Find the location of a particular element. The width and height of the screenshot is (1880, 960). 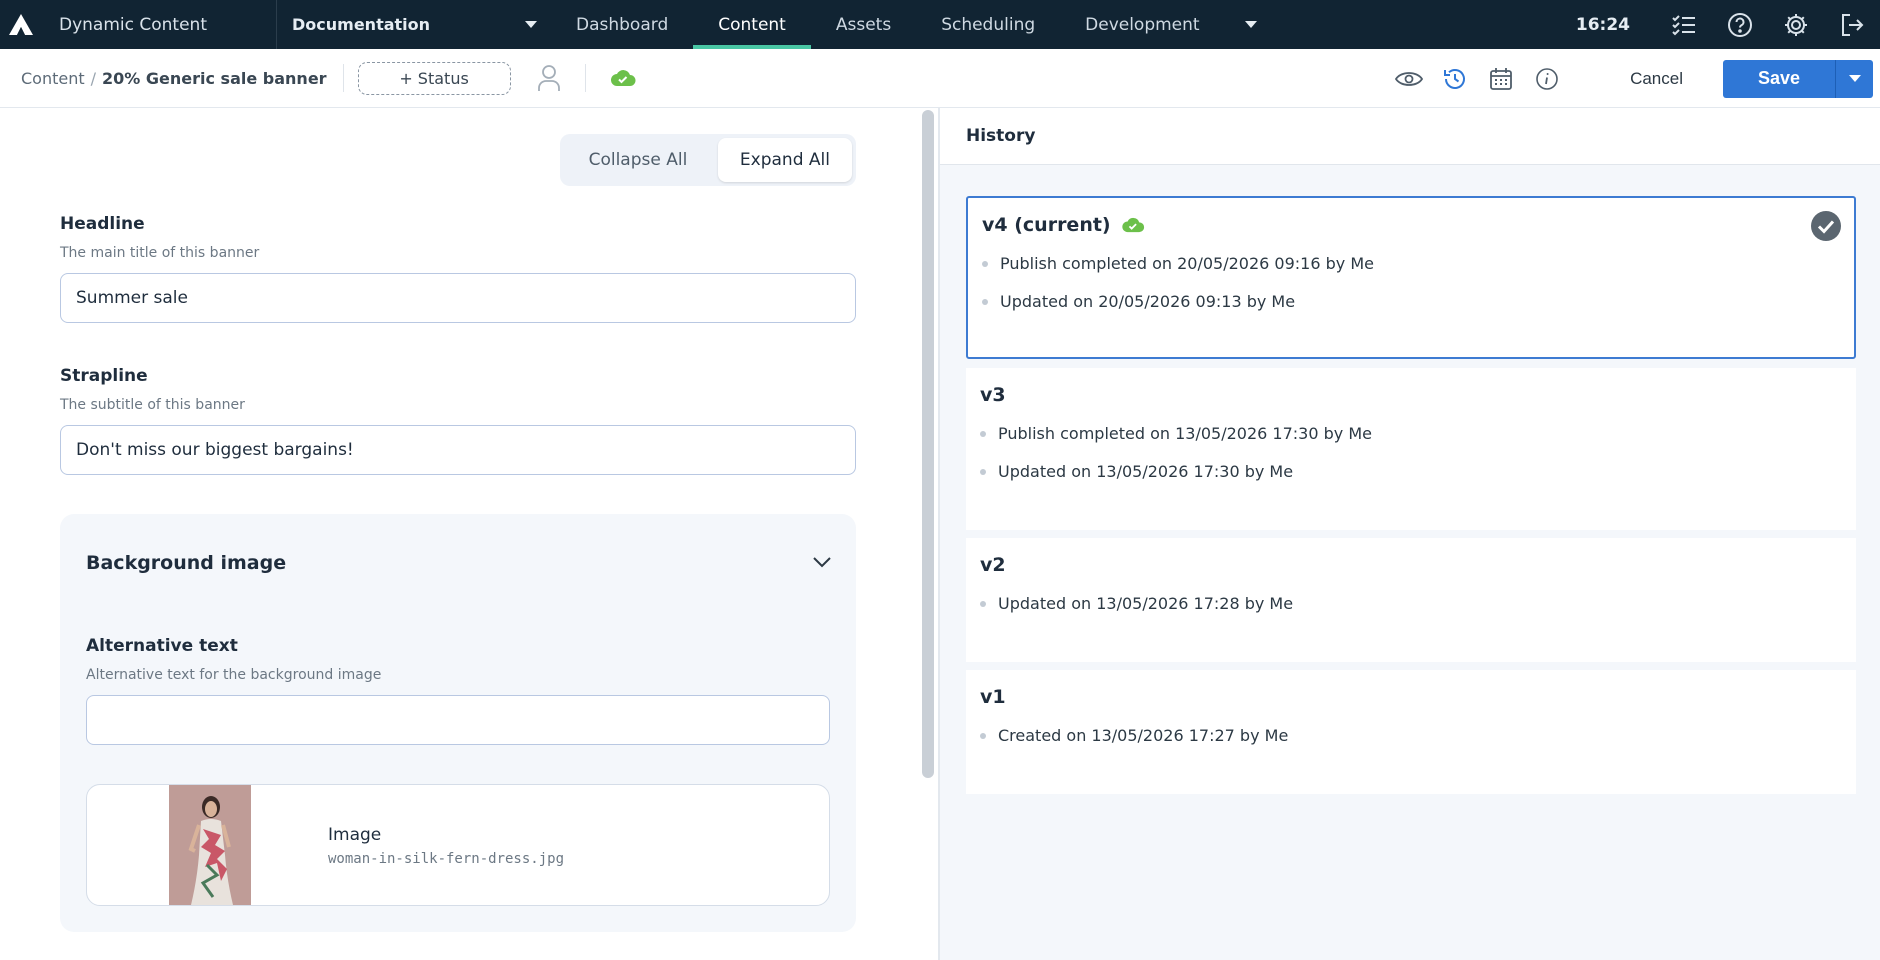

version-event: Updated on 13/05/2026 17:30 by Me is located at coordinates (1136, 471).